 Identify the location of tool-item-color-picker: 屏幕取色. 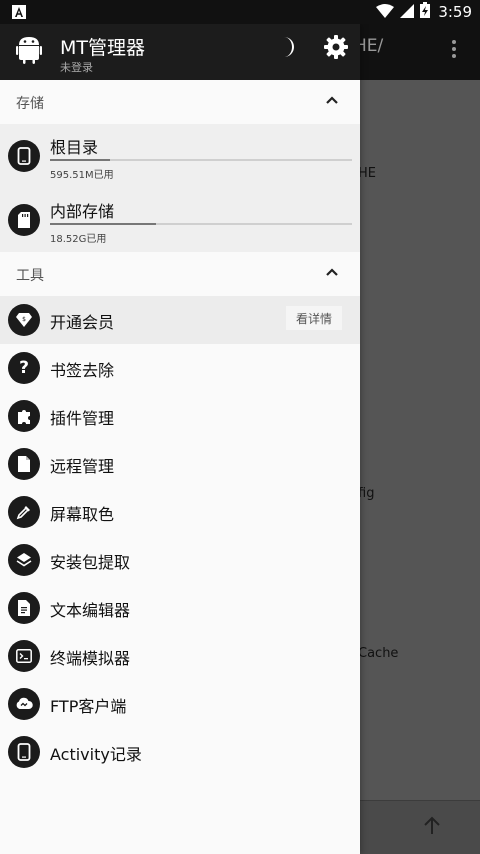
(180, 512).